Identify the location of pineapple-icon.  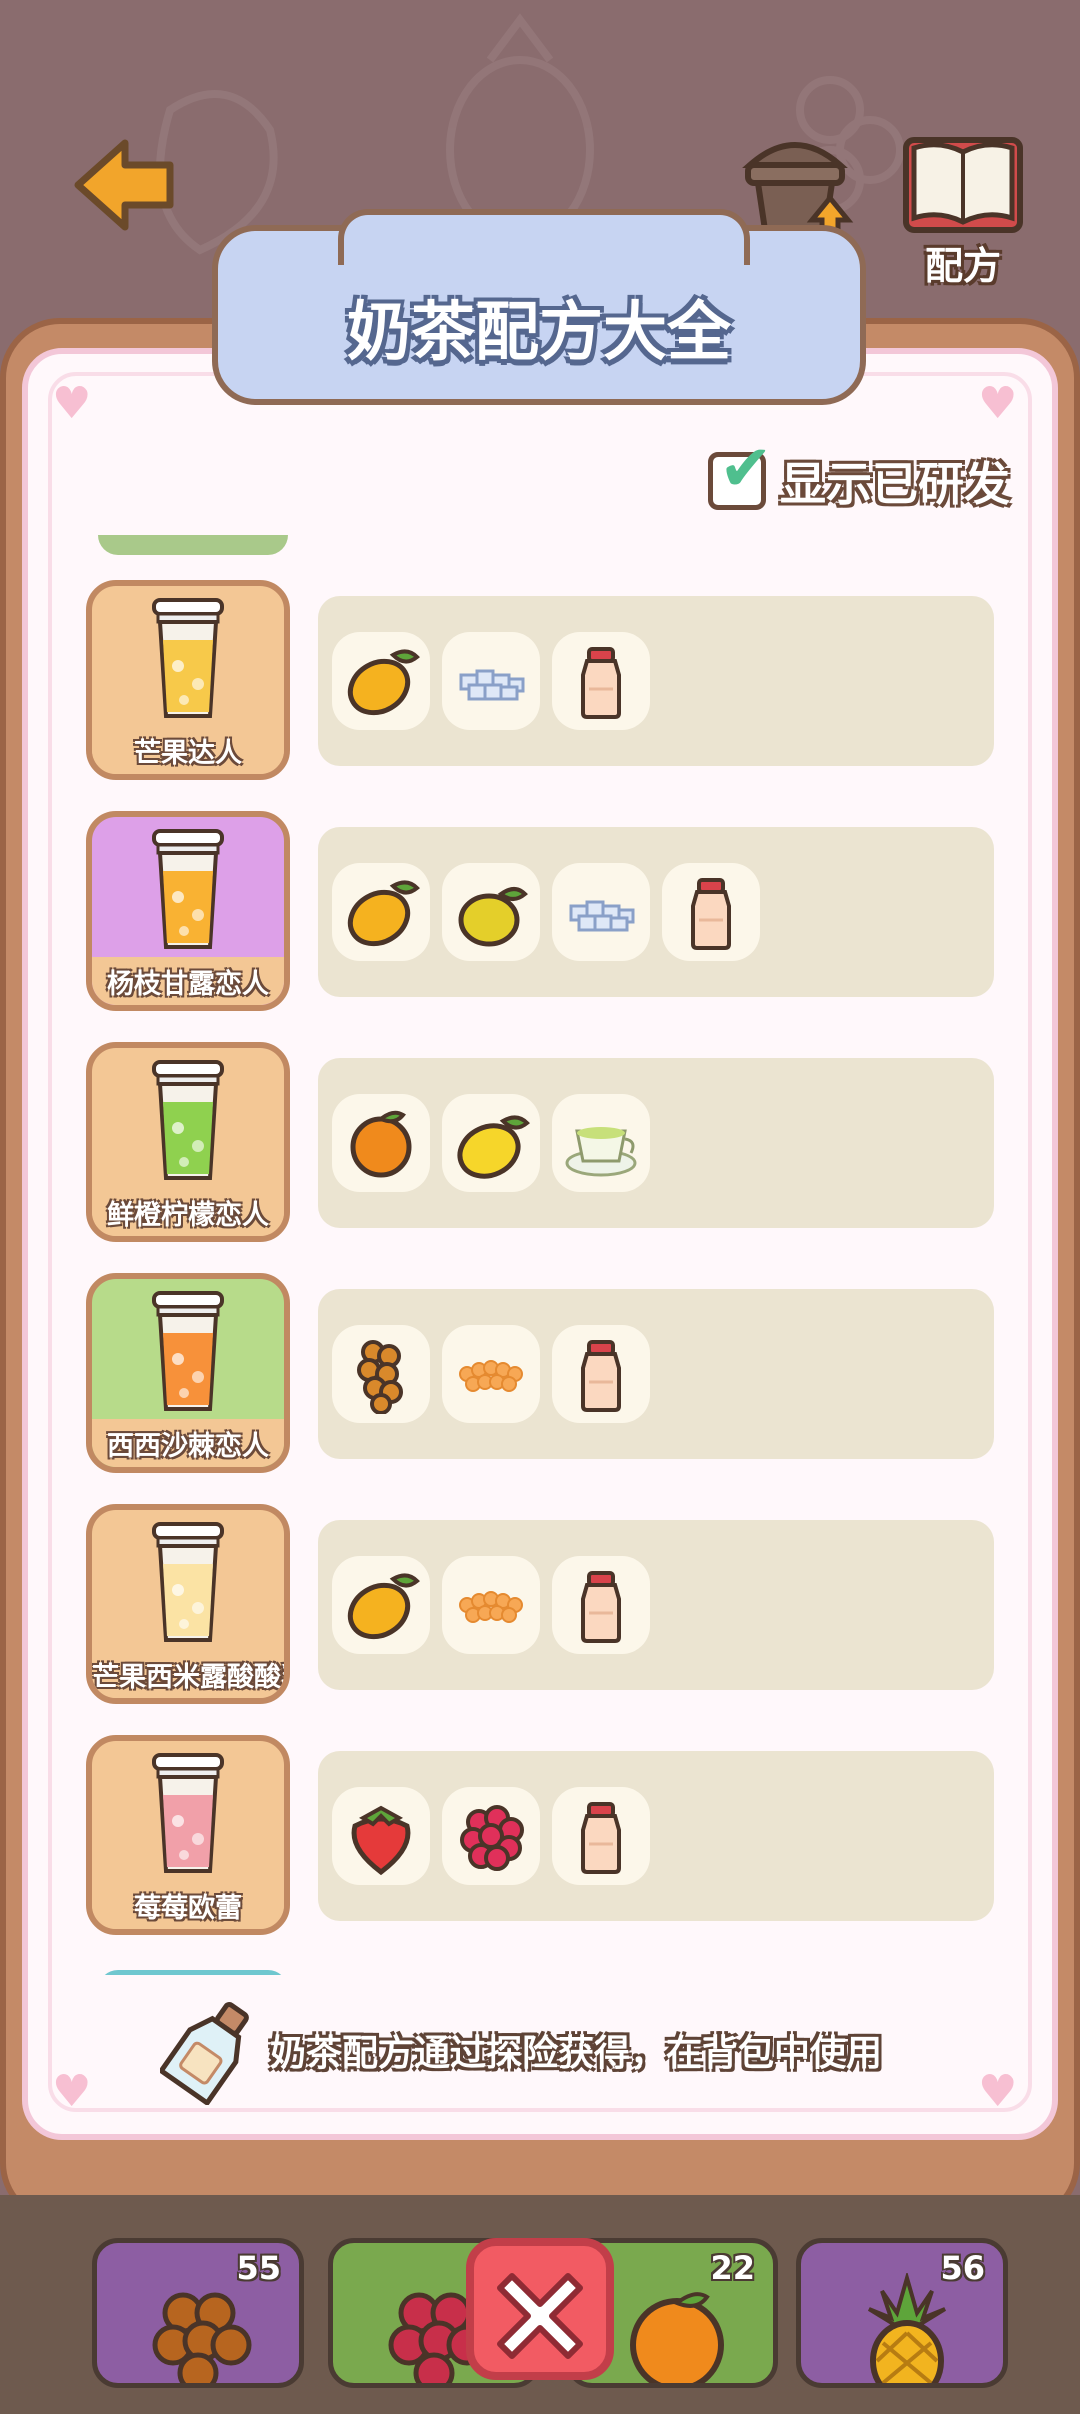
(907, 2328).